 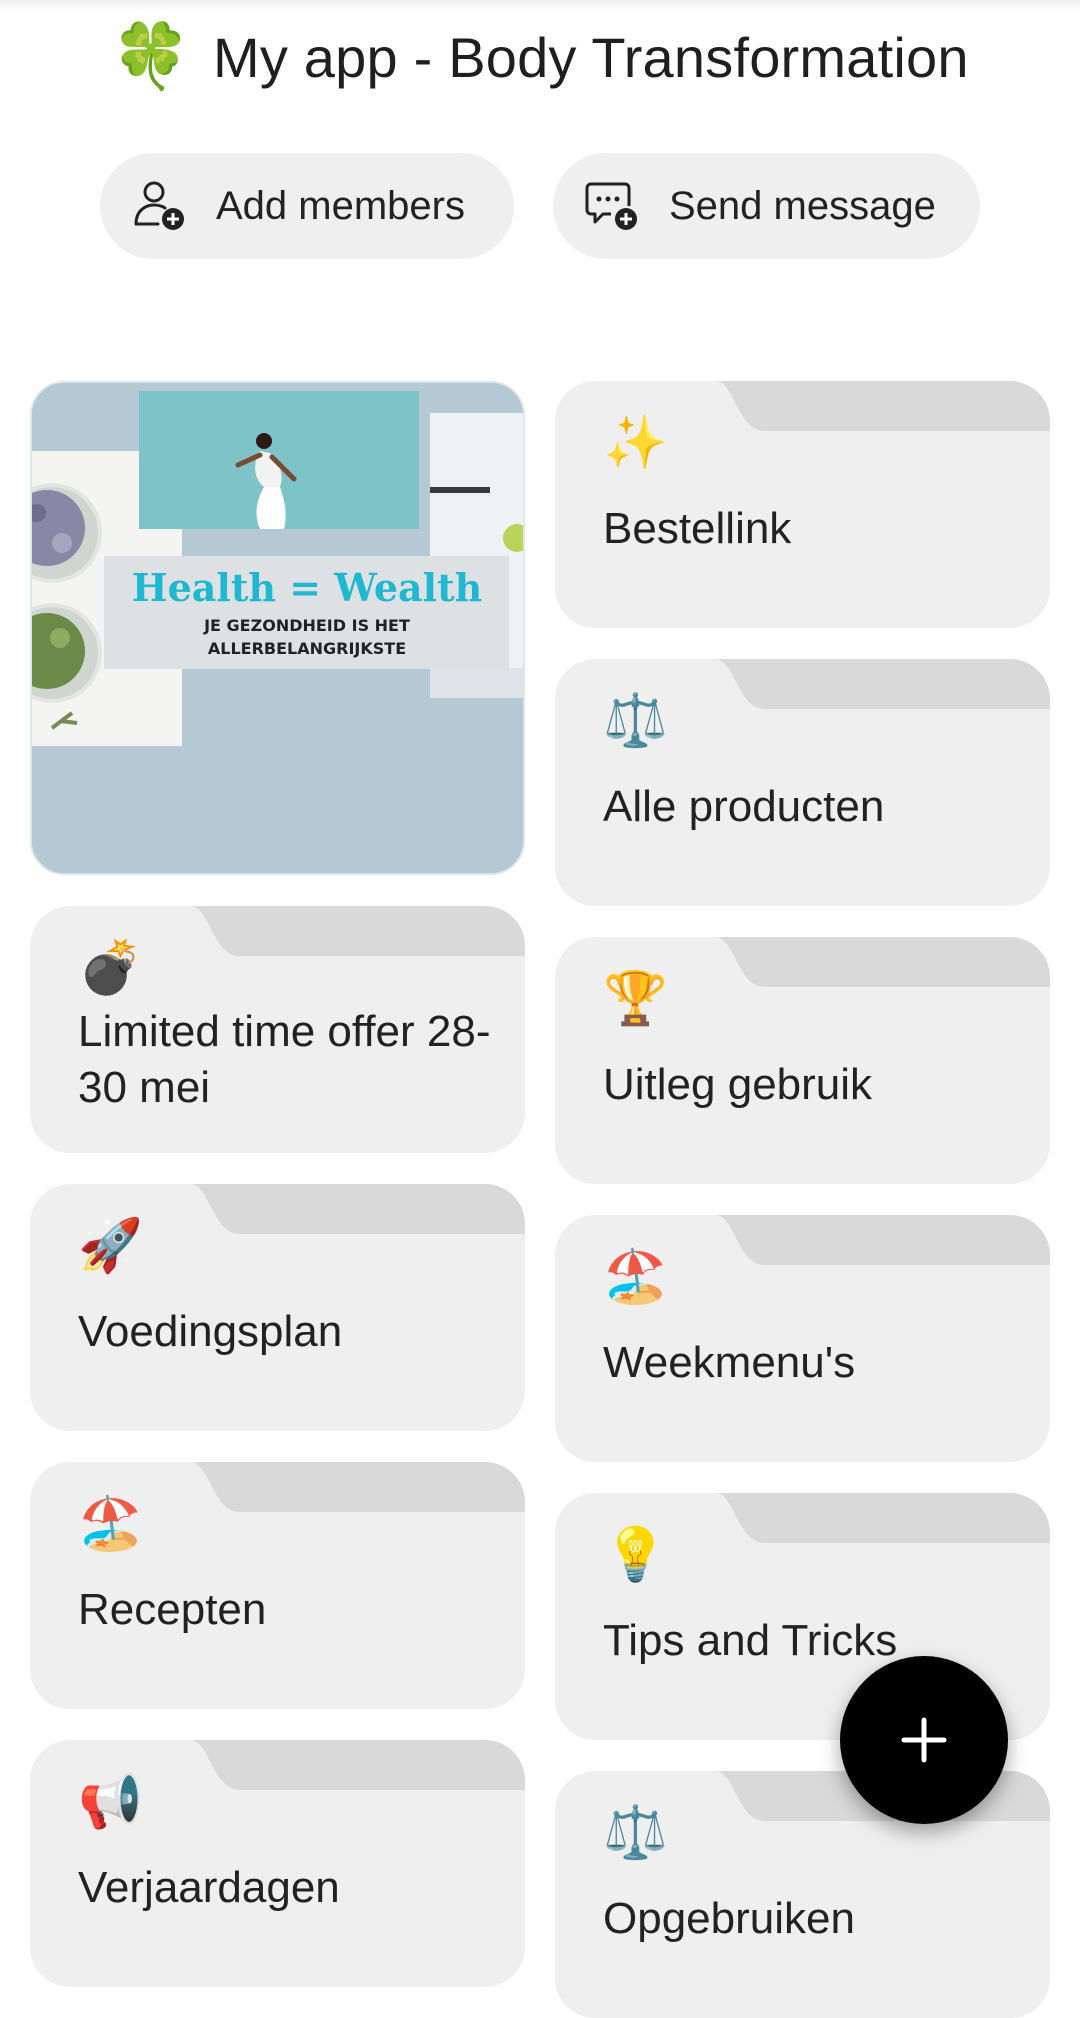 I want to click on add-members-label: Add members, so click(x=340, y=205).